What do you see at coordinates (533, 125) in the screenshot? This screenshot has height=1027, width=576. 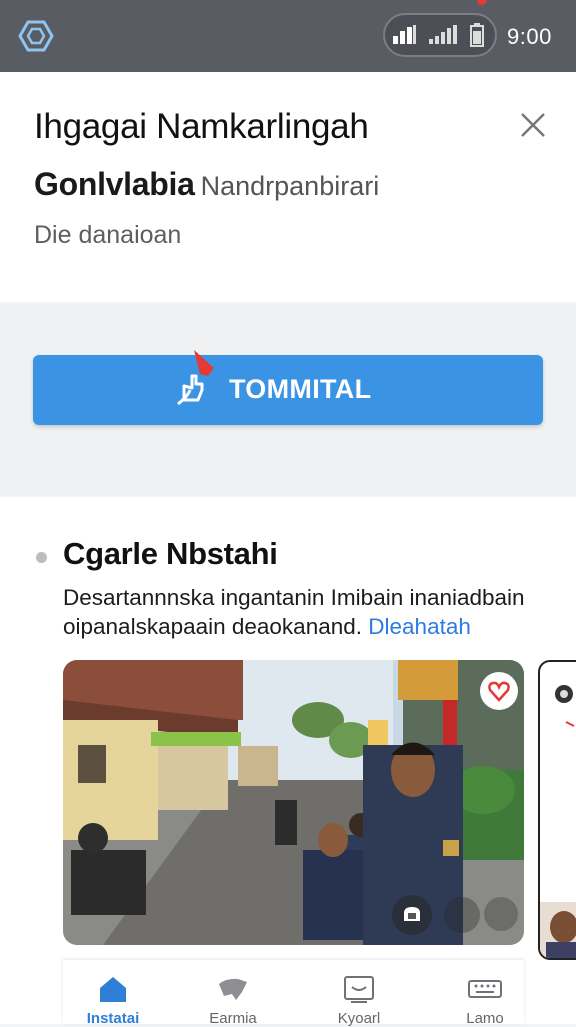 I see `close-icon` at bounding box center [533, 125].